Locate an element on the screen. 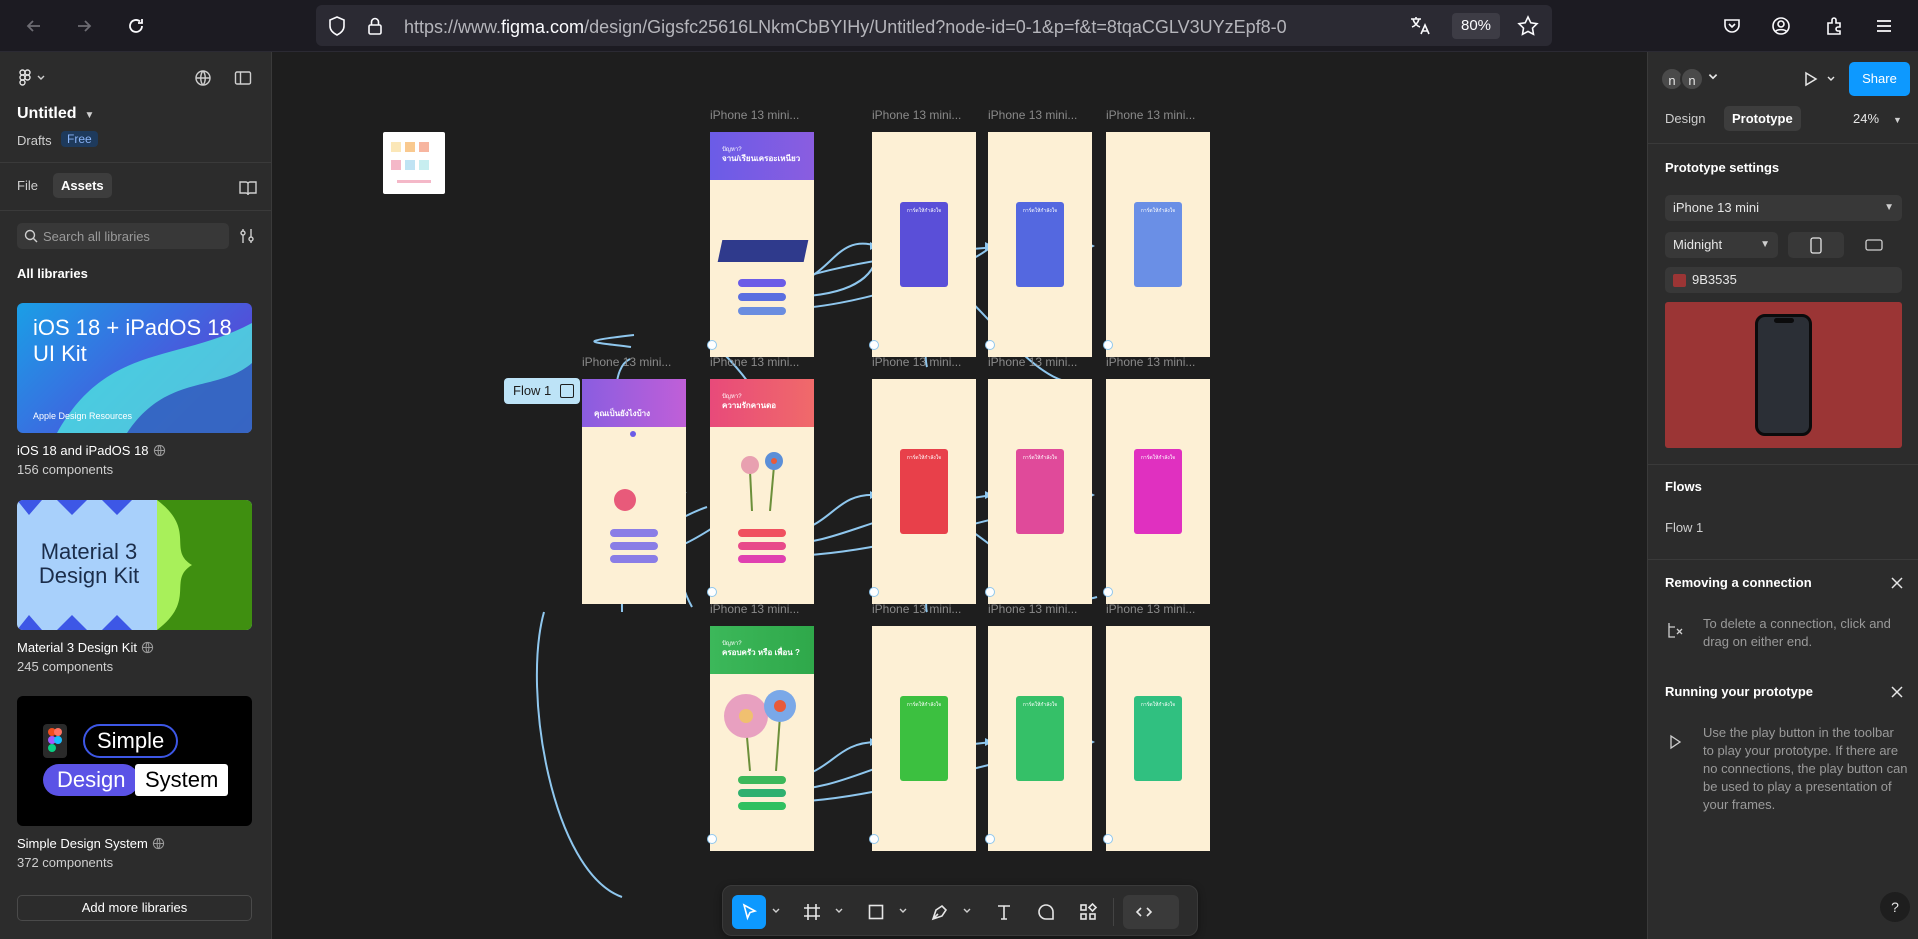 The height and width of the screenshot is (939, 1918). frame-question-family: ปัญหา? ครอบครัว หรือ เพื่อน ? is located at coordinates (762, 738).